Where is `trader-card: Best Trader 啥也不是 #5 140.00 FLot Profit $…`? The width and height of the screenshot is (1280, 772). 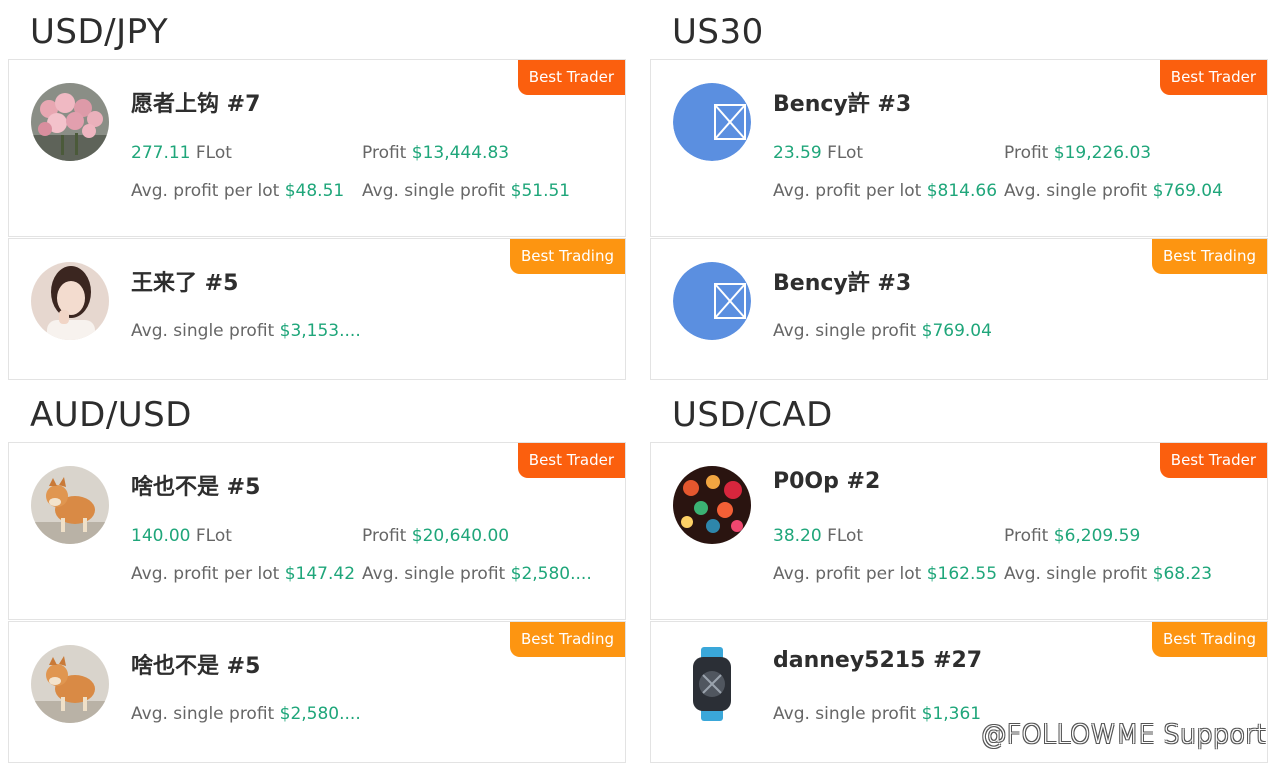 trader-card: Best Trader 啥也不是 #5 140.00 FLot Profit $… is located at coordinates (317, 531).